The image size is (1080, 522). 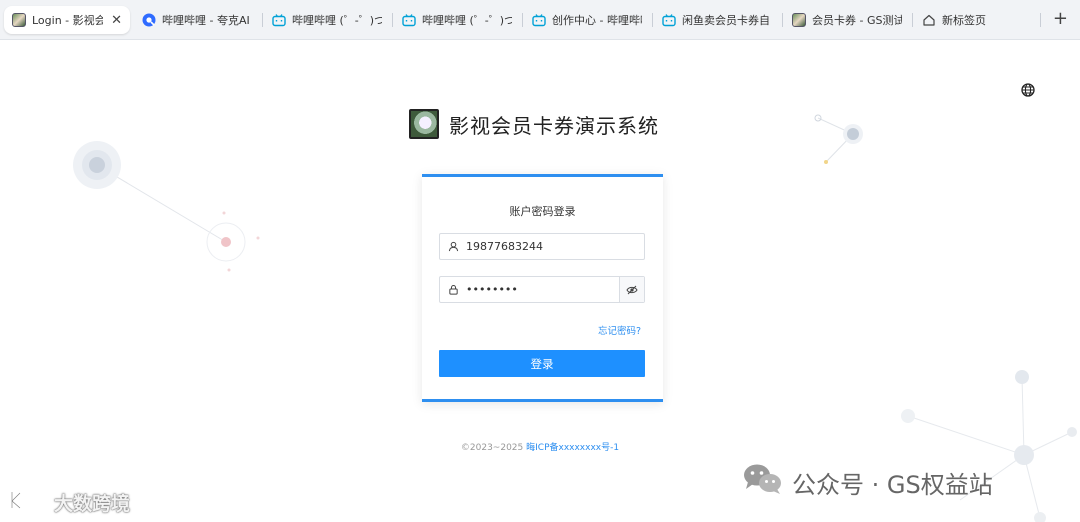 I want to click on tab-quark-ai: 哔哩哔哩 - 夸克AI, so click(x=196, y=20).